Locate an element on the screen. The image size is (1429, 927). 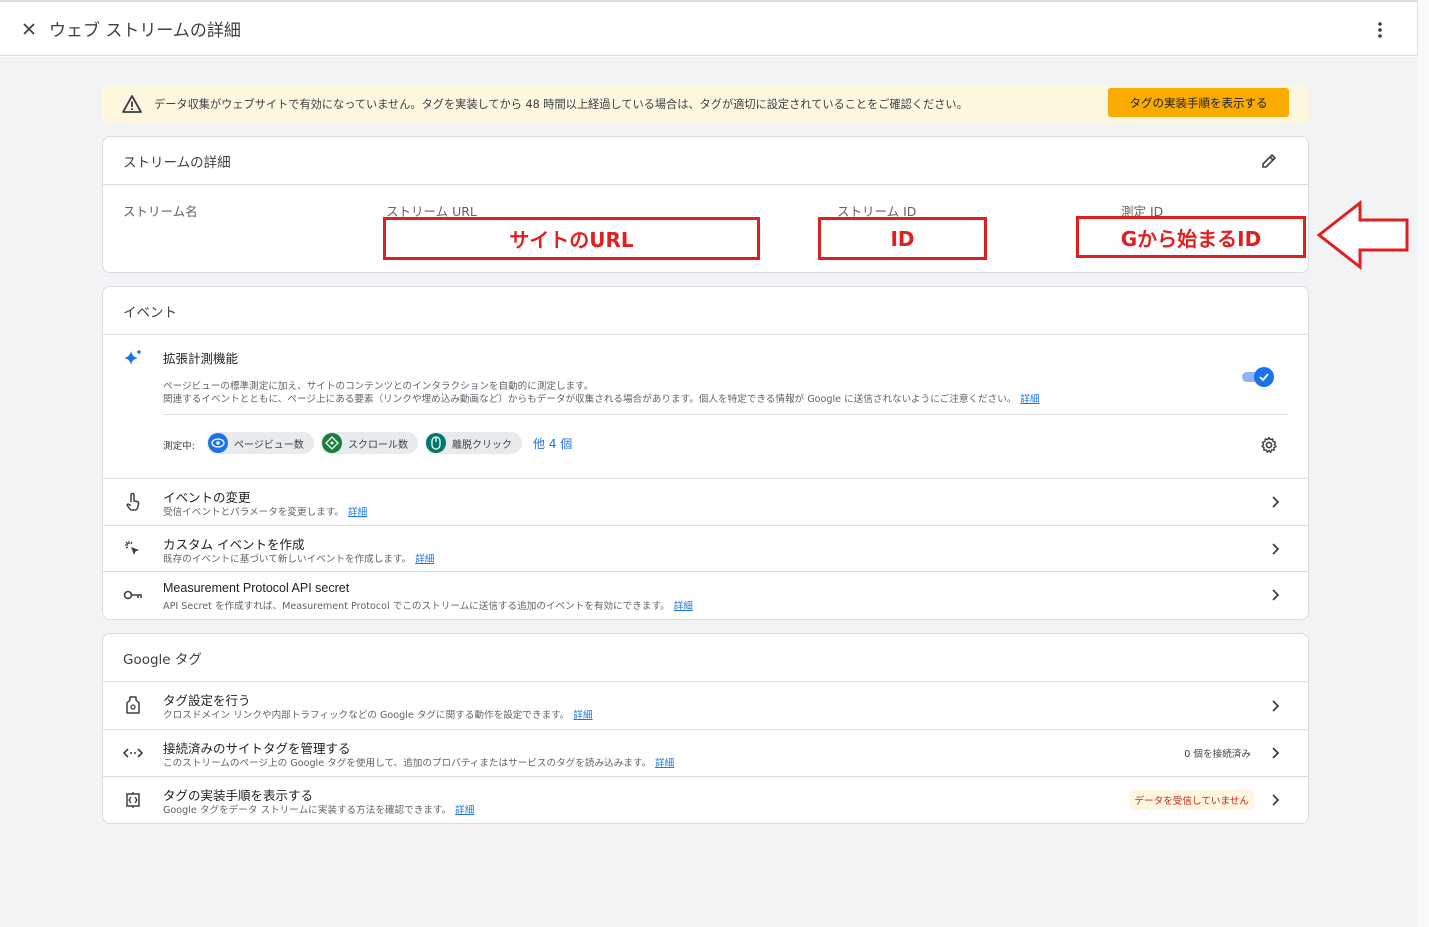
code-arrows-icon is located at coordinates (133, 753).